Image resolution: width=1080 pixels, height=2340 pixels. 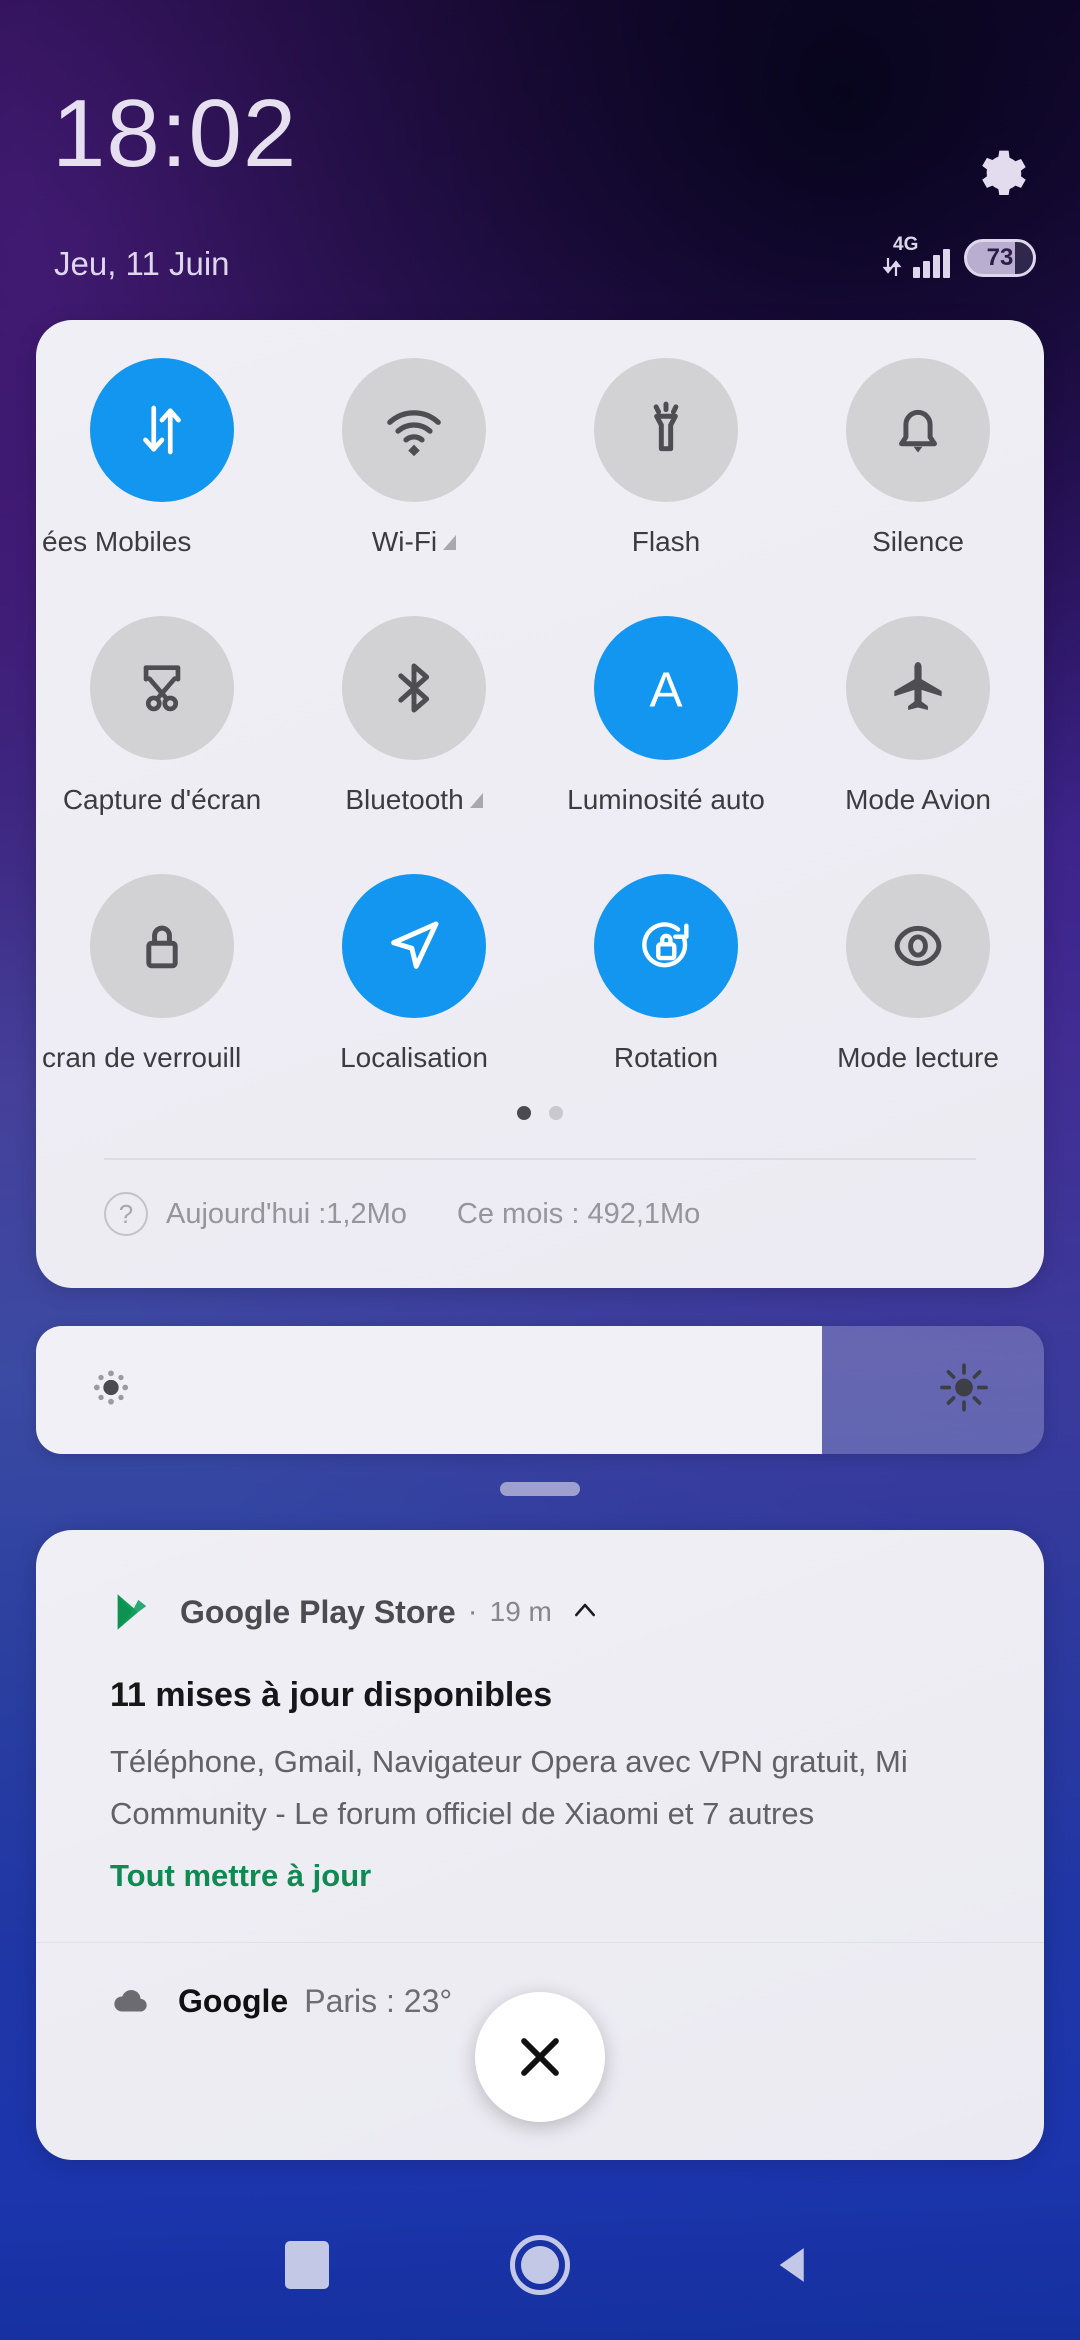 I want to click on qs-tile-reading-mode: Mode lecture, so click(x=918, y=1003).